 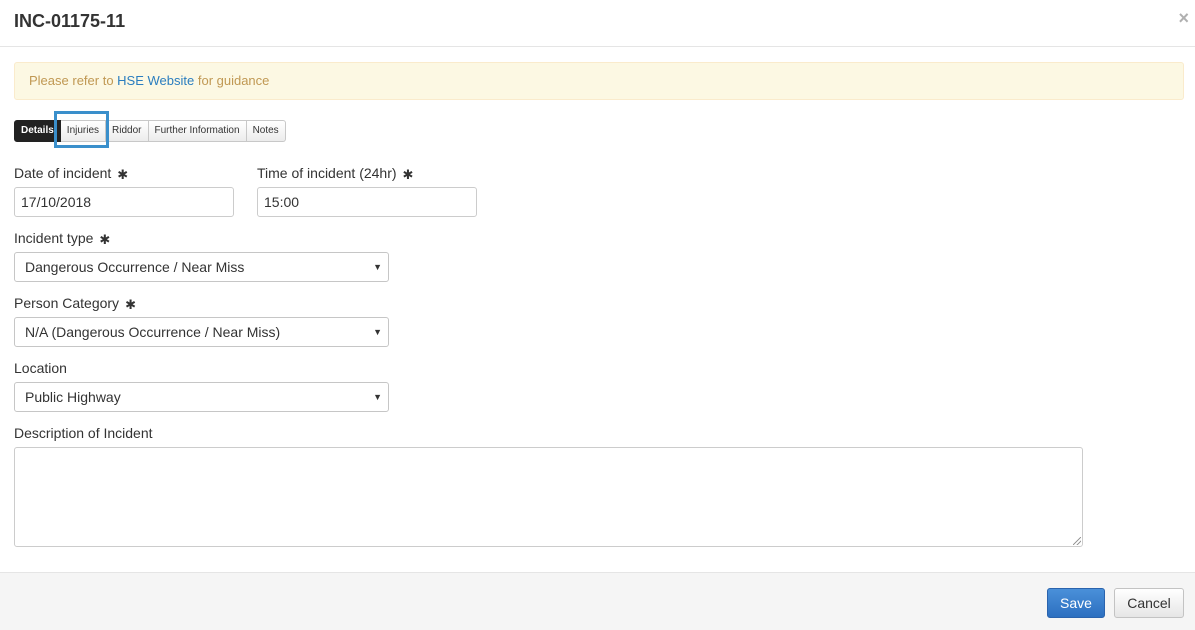 I want to click on alert-prefix-text: Please refer to, so click(x=73, y=80).